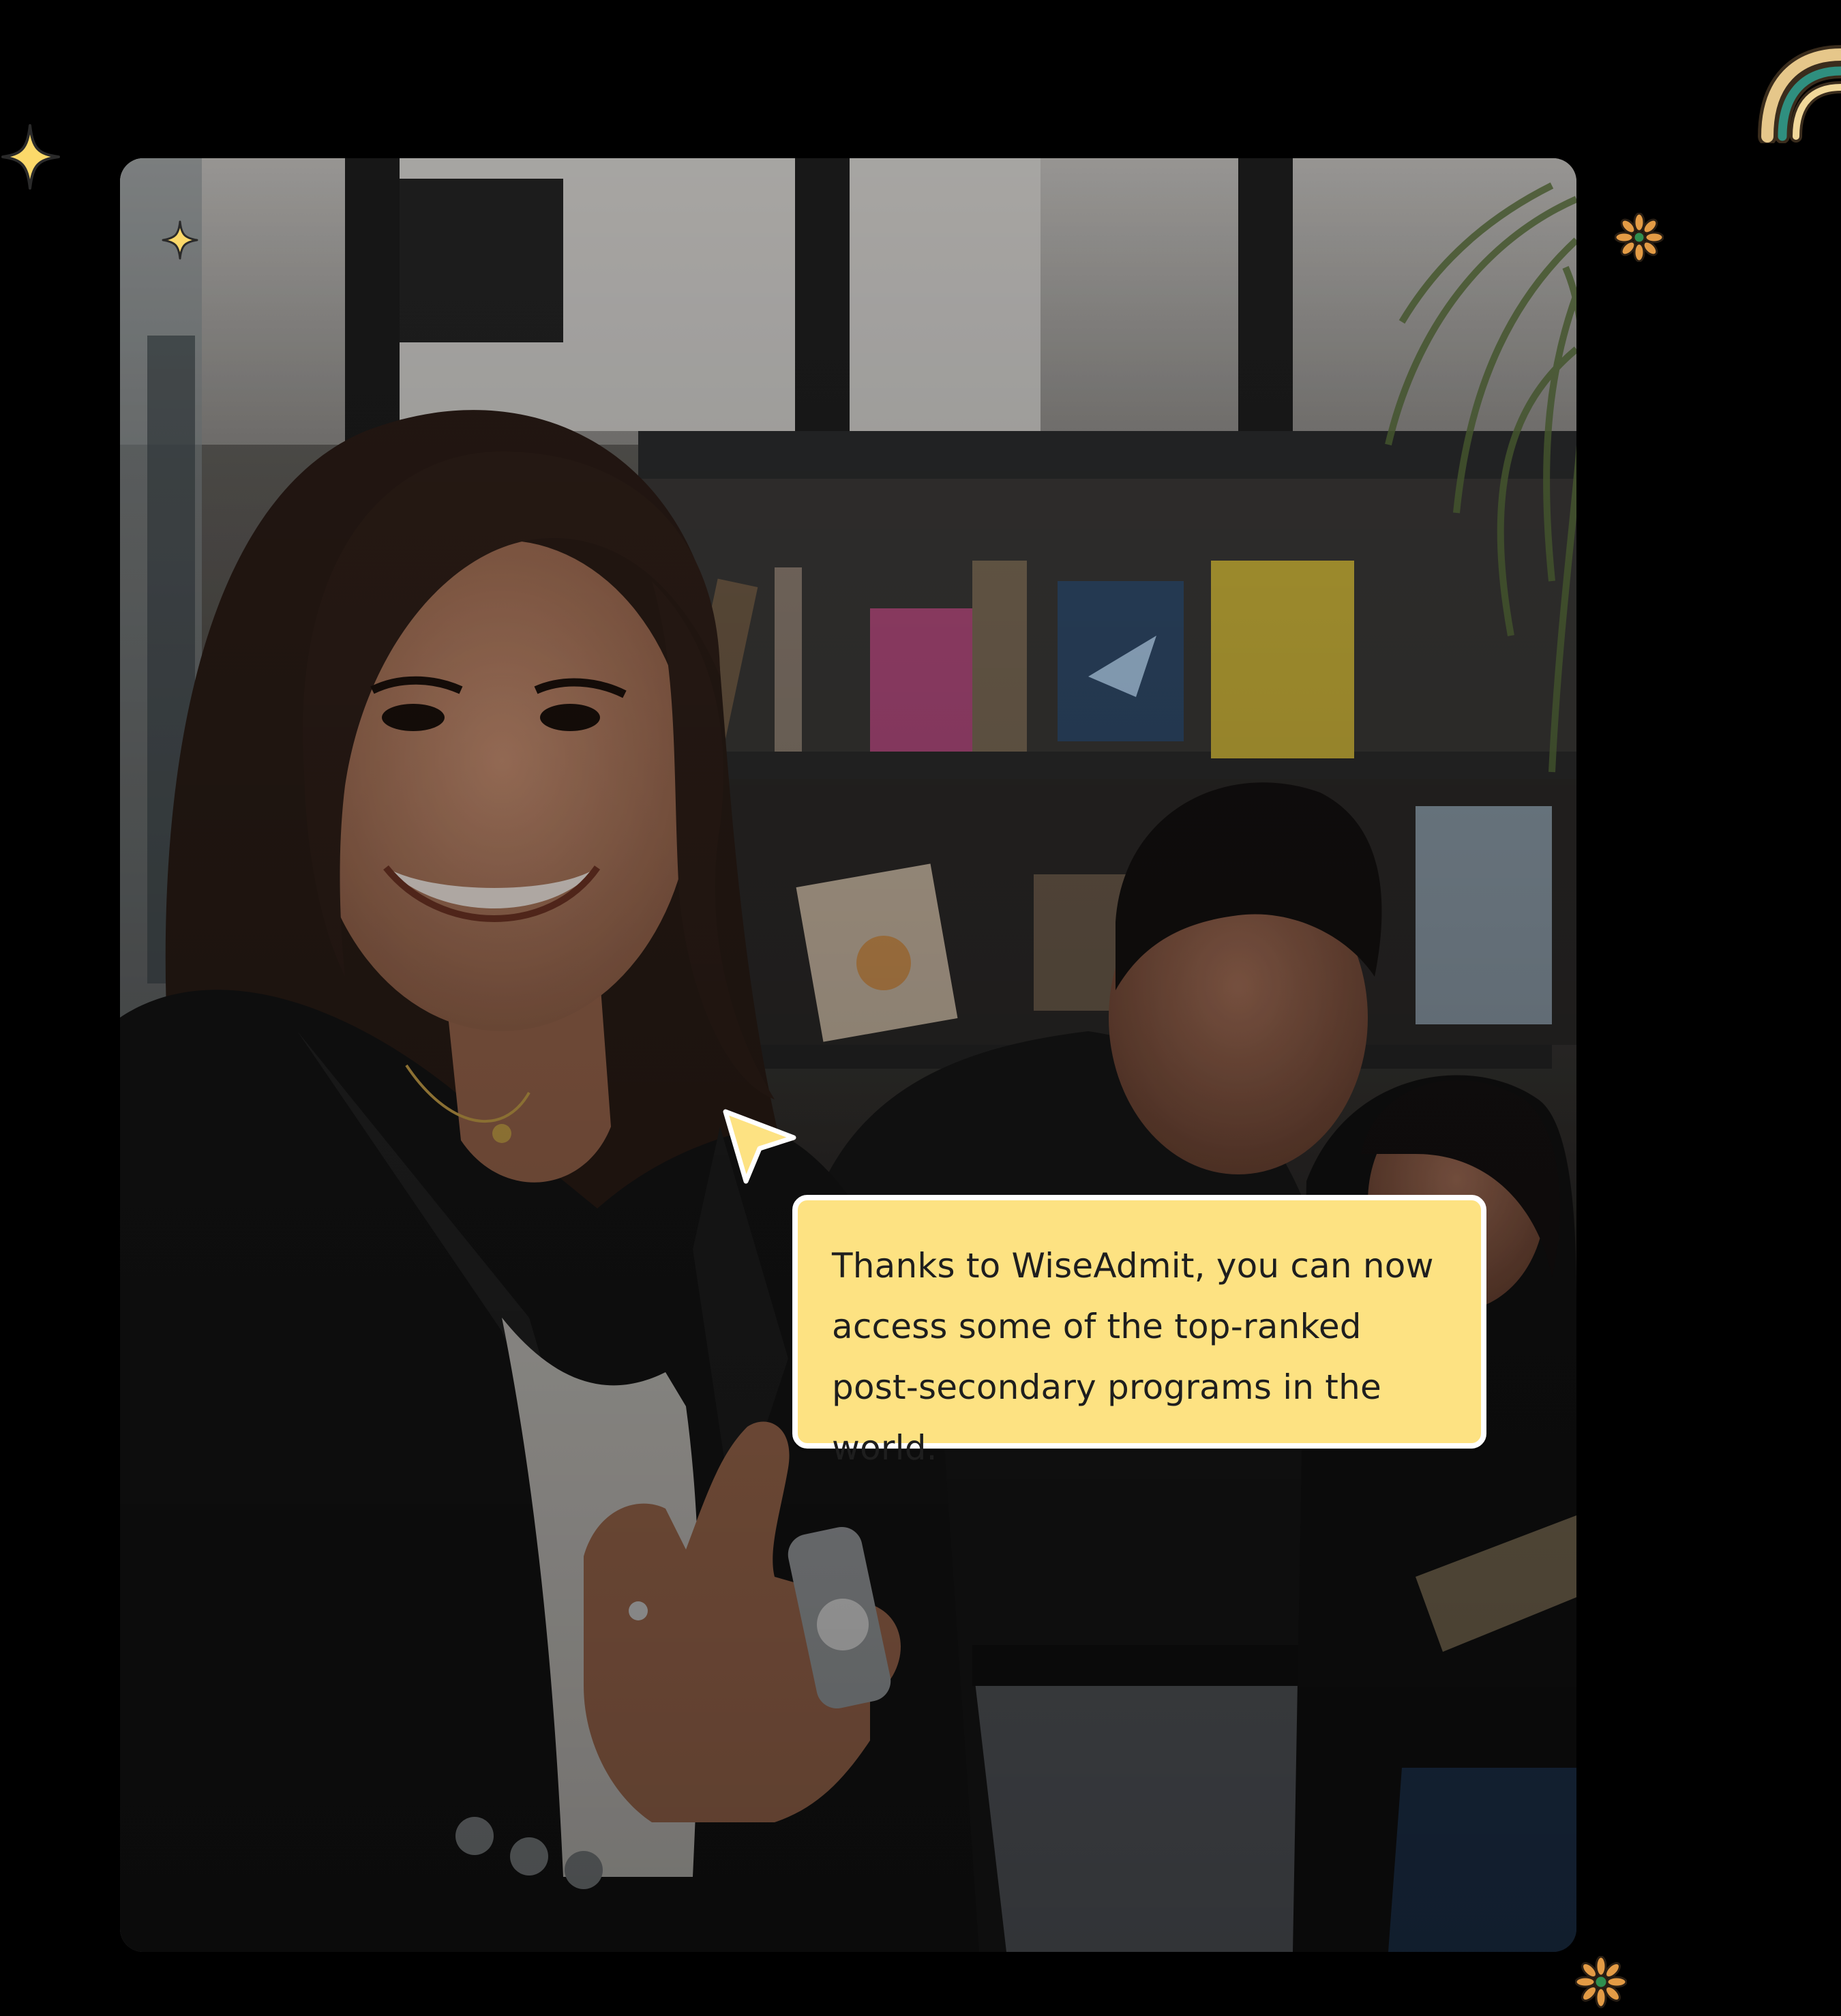  Describe the element at coordinates (30, 157) in the screenshot. I see `sparkle-large-icon` at that location.